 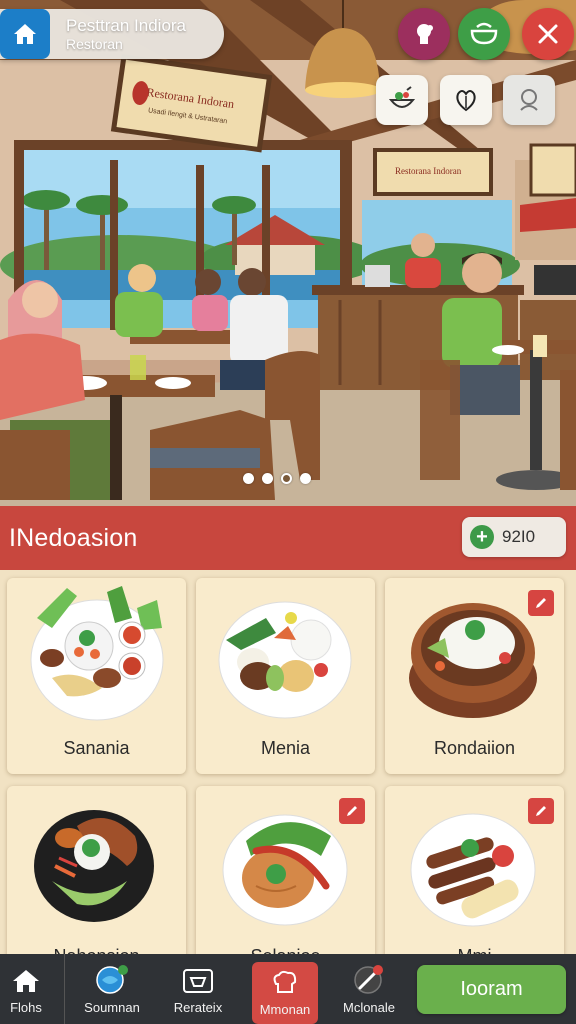 What do you see at coordinates (519, 536) in the screenshot?
I see `item-count: 92I0` at bounding box center [519, 536].